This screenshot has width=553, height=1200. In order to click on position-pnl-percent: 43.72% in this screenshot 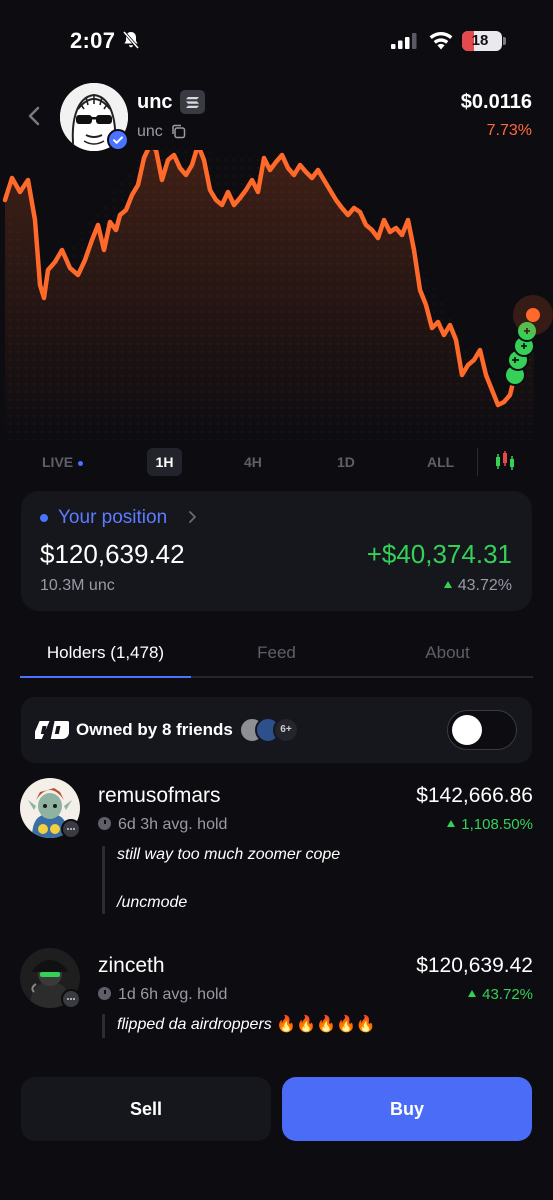, I will do `click(477, 586)`.